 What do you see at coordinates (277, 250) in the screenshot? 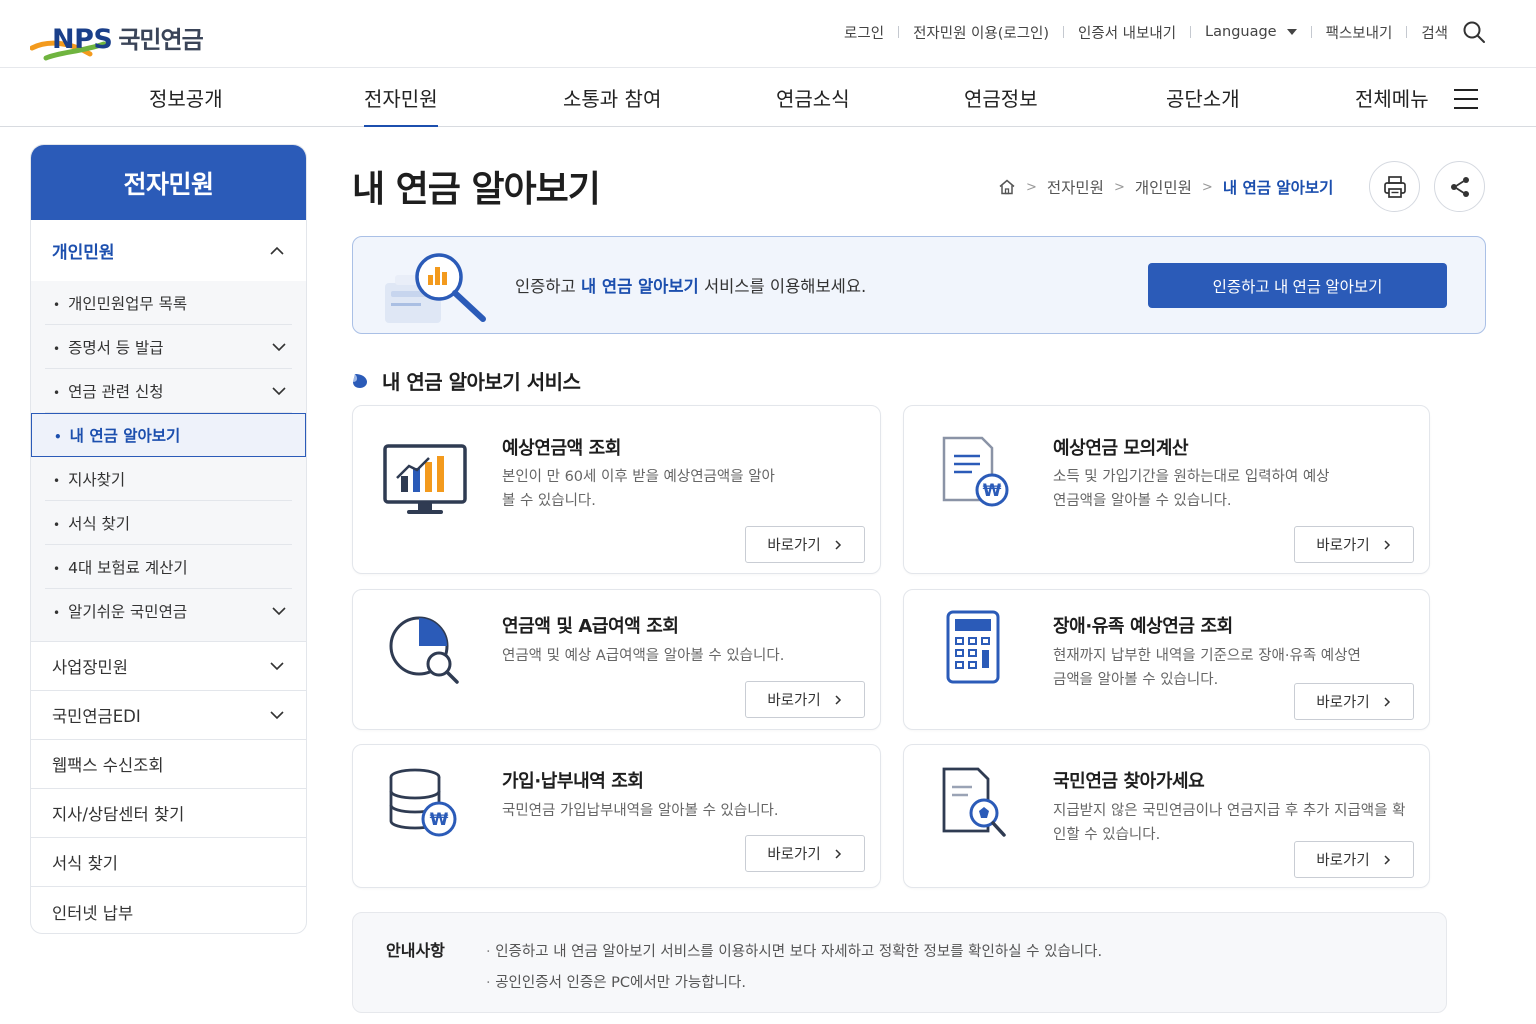
I see `chevron-up-icon` at bounding box center [277, 250].